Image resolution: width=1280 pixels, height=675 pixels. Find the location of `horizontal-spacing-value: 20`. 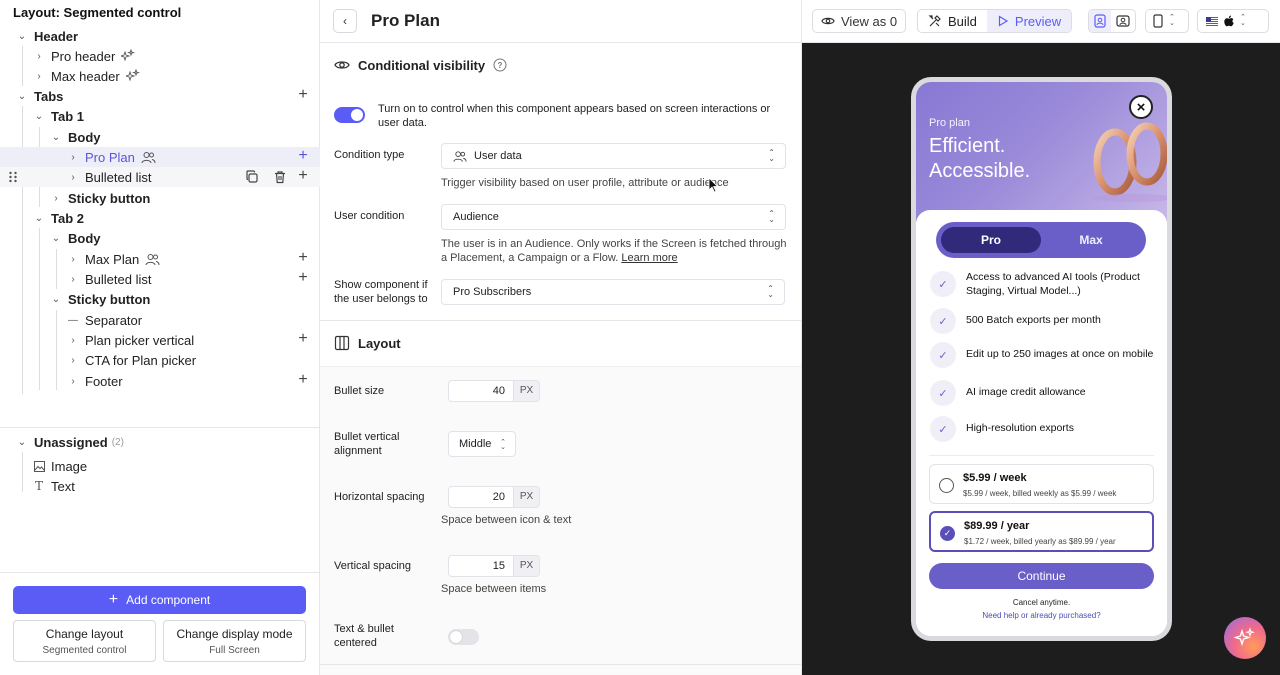

horizontal-spacing-value: 20 is located at coordinates (481, 497).